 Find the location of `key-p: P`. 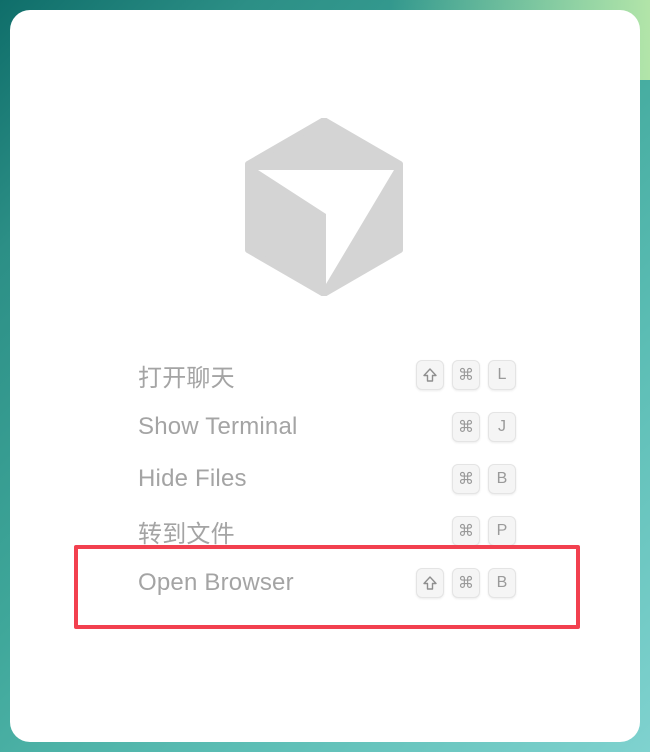

key-p: P is located at coordinates (502, 531).